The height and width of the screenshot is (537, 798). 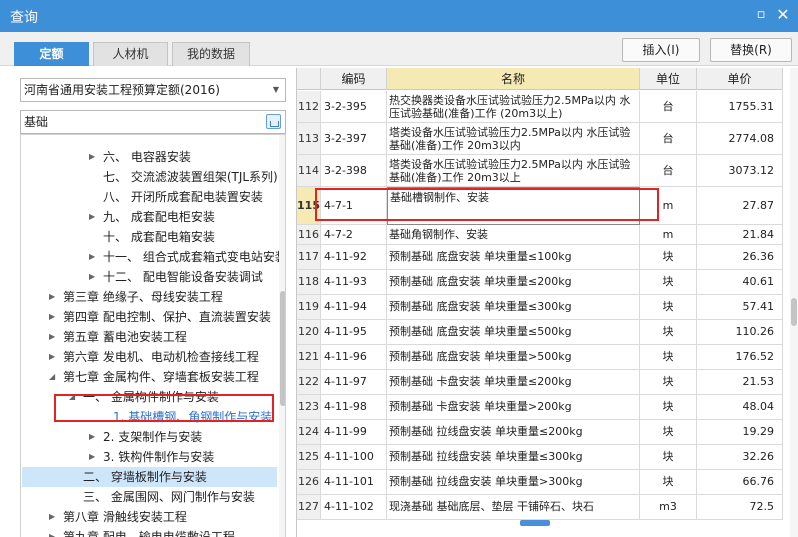 I want to click on cell-name: 预制基础 卡盘安装 单块重量≤200kg, so click(x=513, y=382).